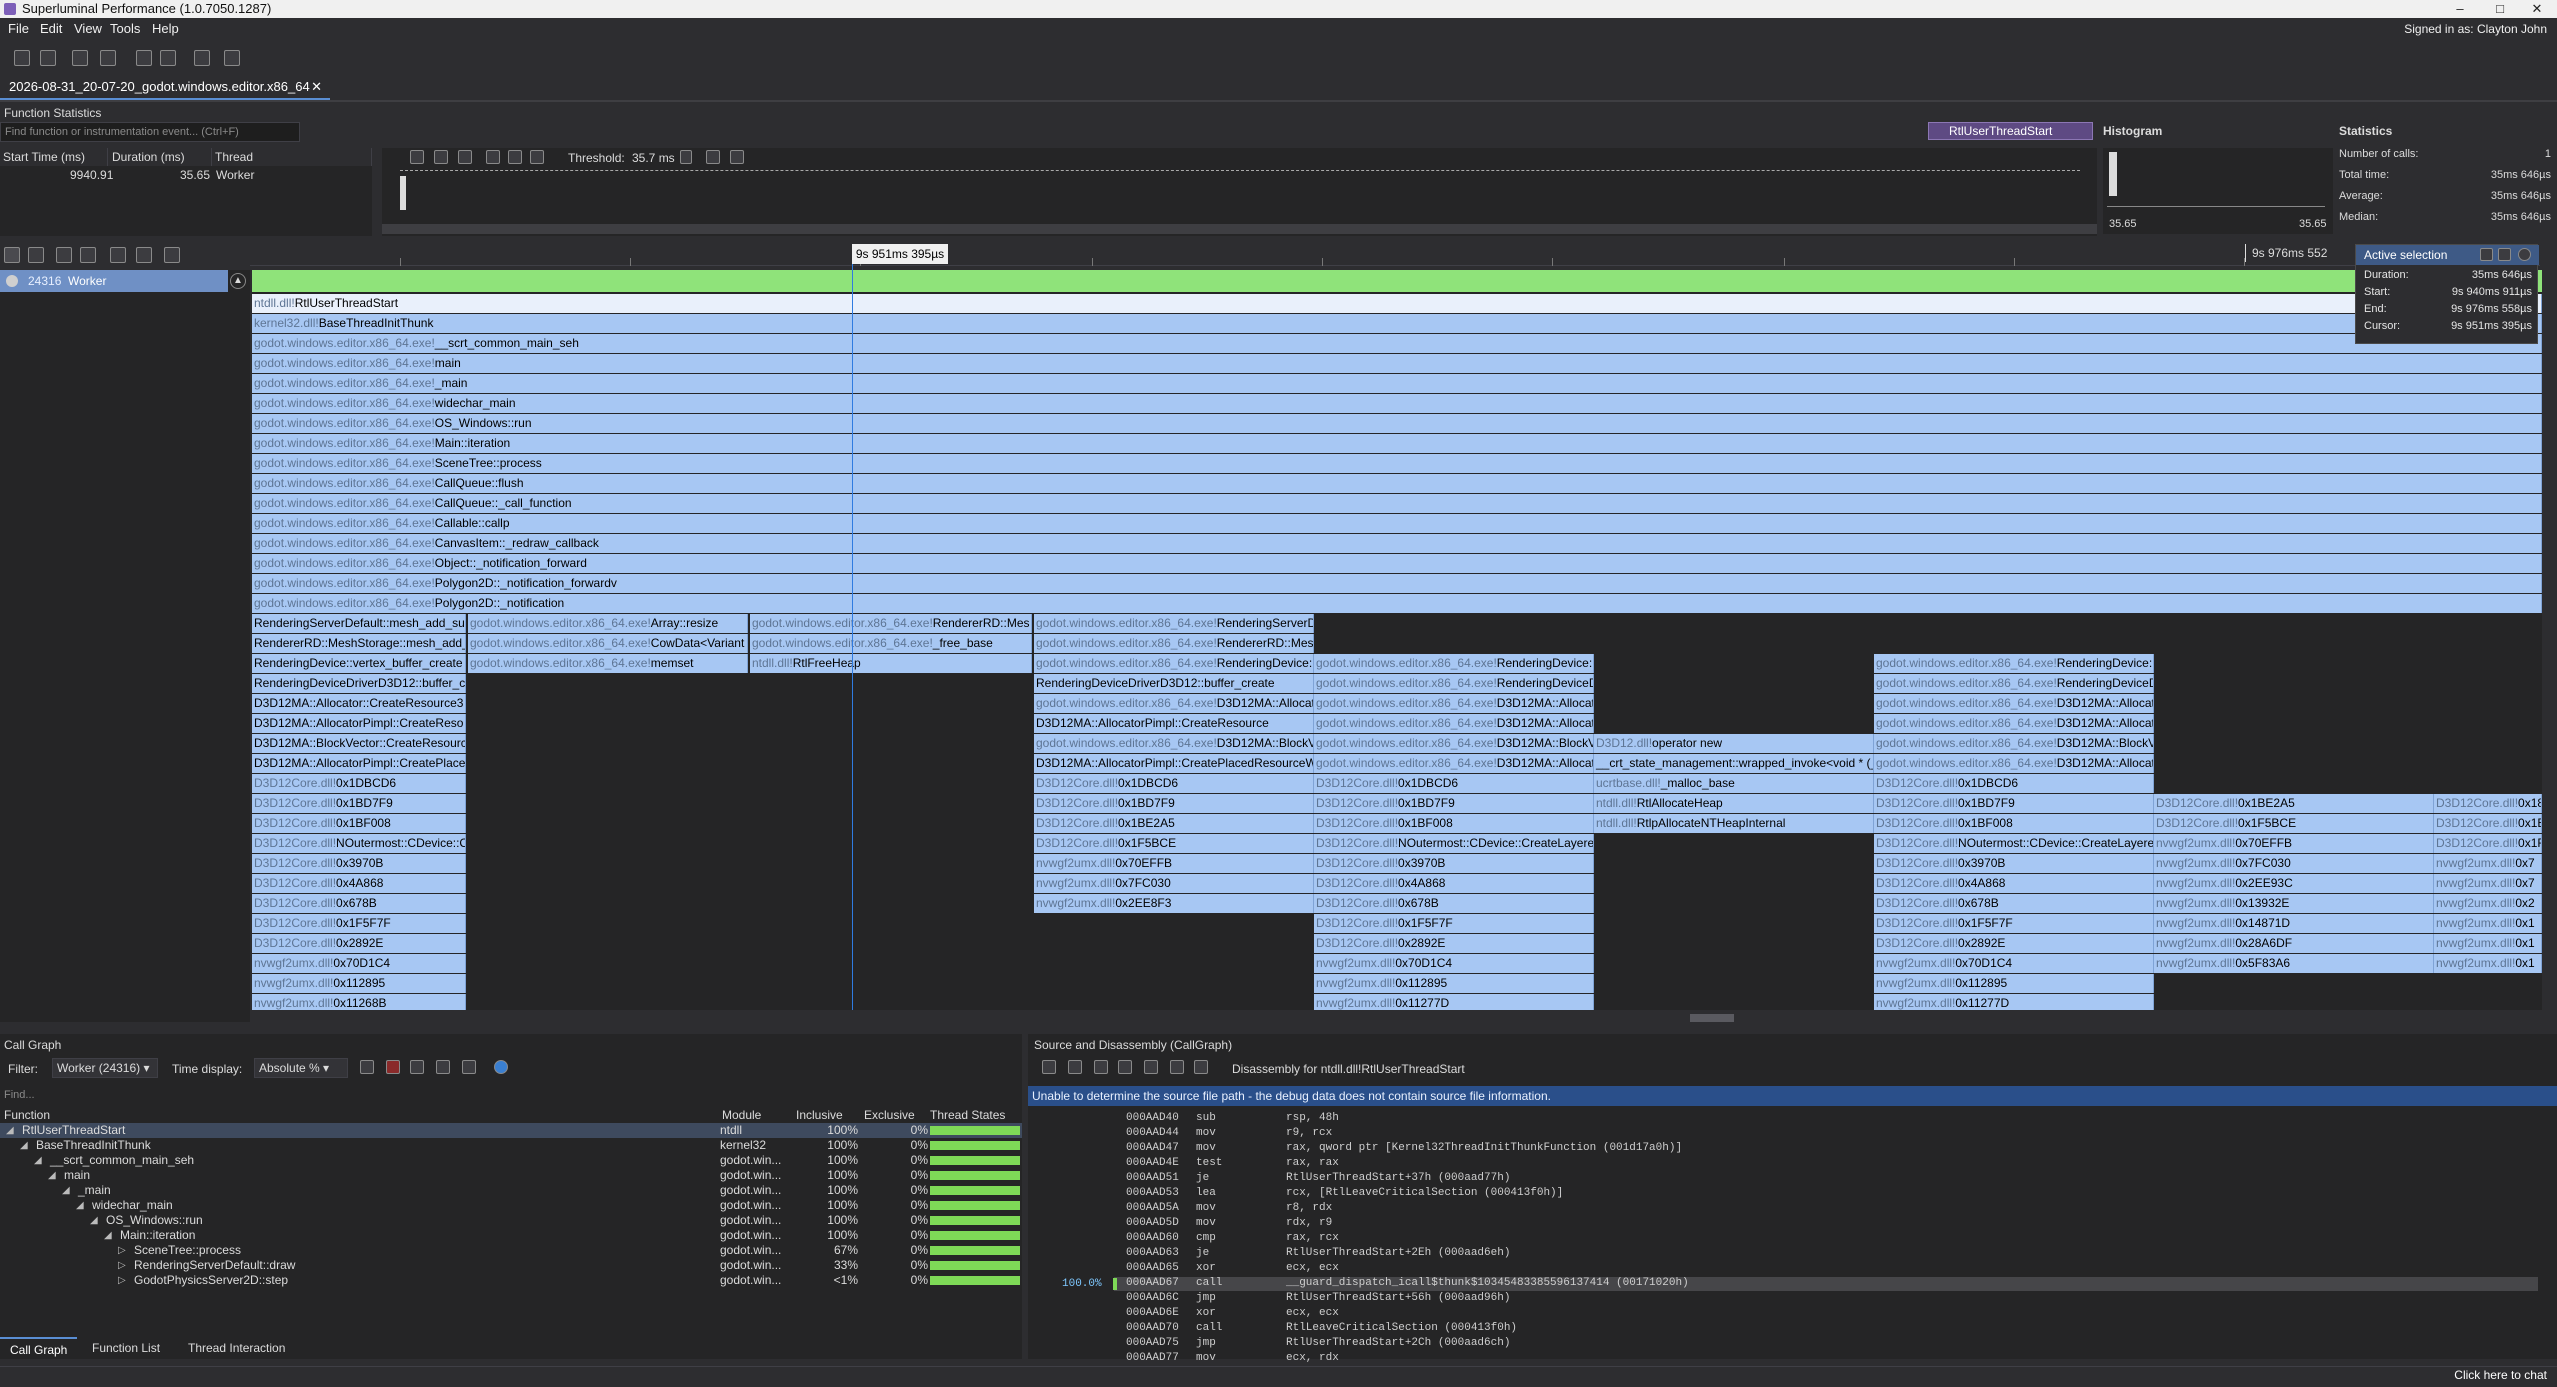  I want to click on flame-frame: nvwgf2umx.dll!0x112895, so click(359, 983).